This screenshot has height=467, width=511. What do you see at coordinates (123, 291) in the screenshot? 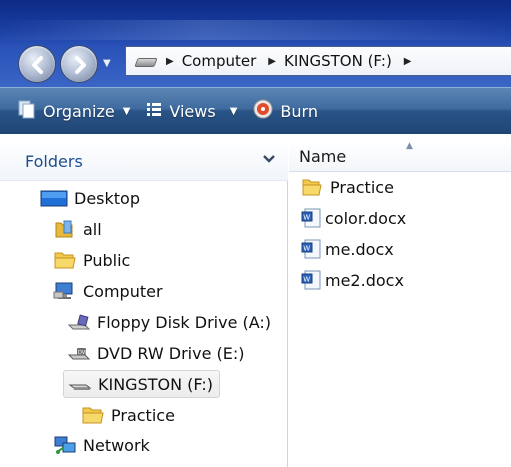
I see `tree-item-label: Computer` at bounding box center [123, 291].